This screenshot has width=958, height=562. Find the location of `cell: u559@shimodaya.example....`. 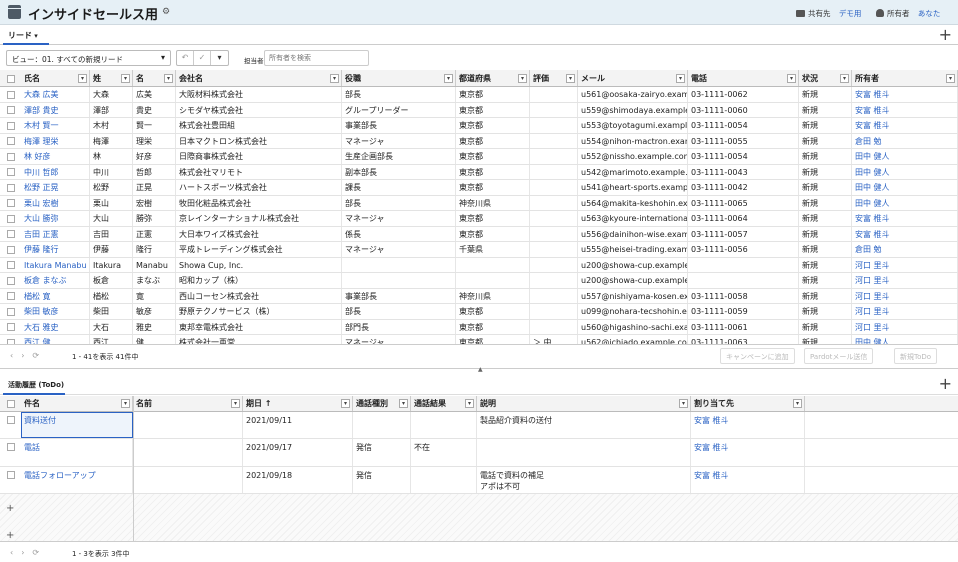

cell: u559@shimodaya.example.... is located at coordinates (633, 109).